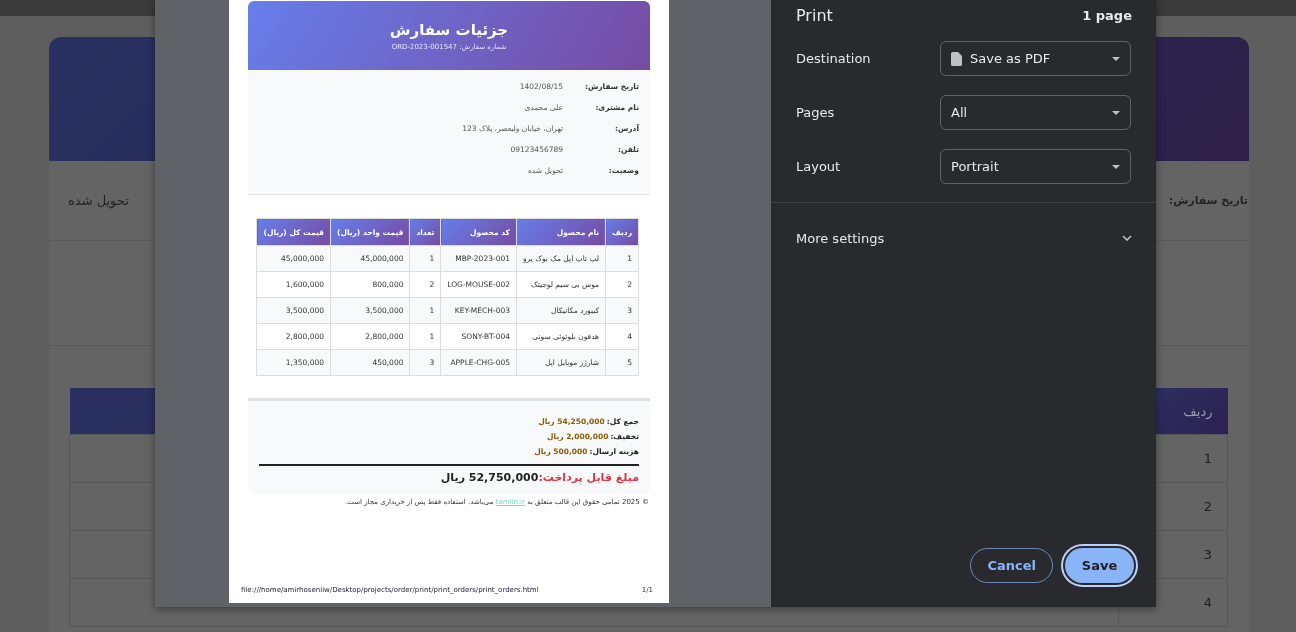 The height and width of the screenshot is (632, 1296). Describe the element at coordinates (819, 166) in the screenshot. I see `field-label: Layout` at that location.